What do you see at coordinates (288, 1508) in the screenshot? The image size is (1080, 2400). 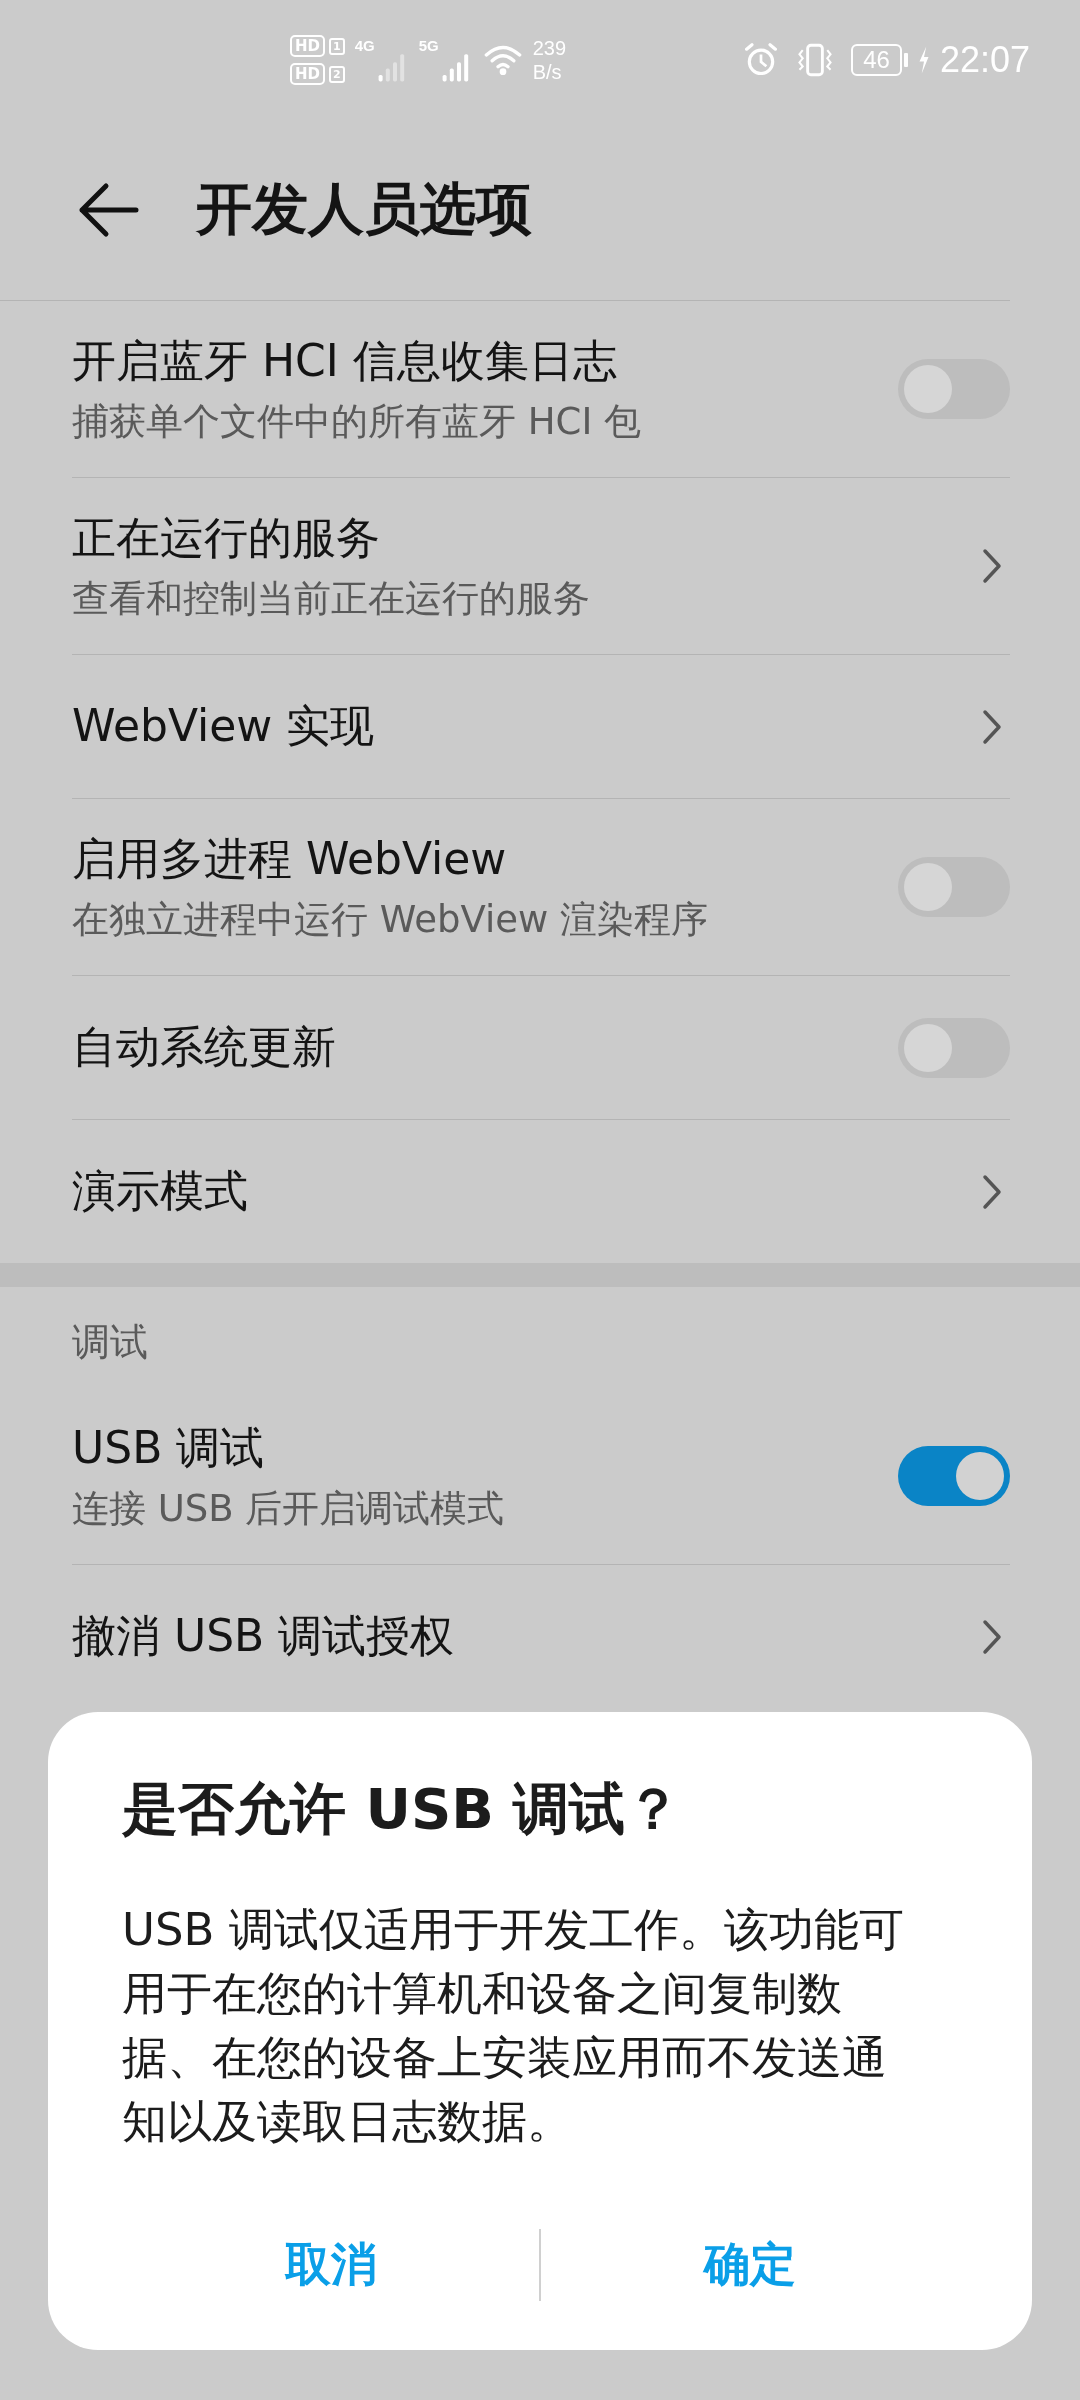 I see `item-subtitle: 连接 USB 后开启调试模式` at bounding box center [288, 1508].